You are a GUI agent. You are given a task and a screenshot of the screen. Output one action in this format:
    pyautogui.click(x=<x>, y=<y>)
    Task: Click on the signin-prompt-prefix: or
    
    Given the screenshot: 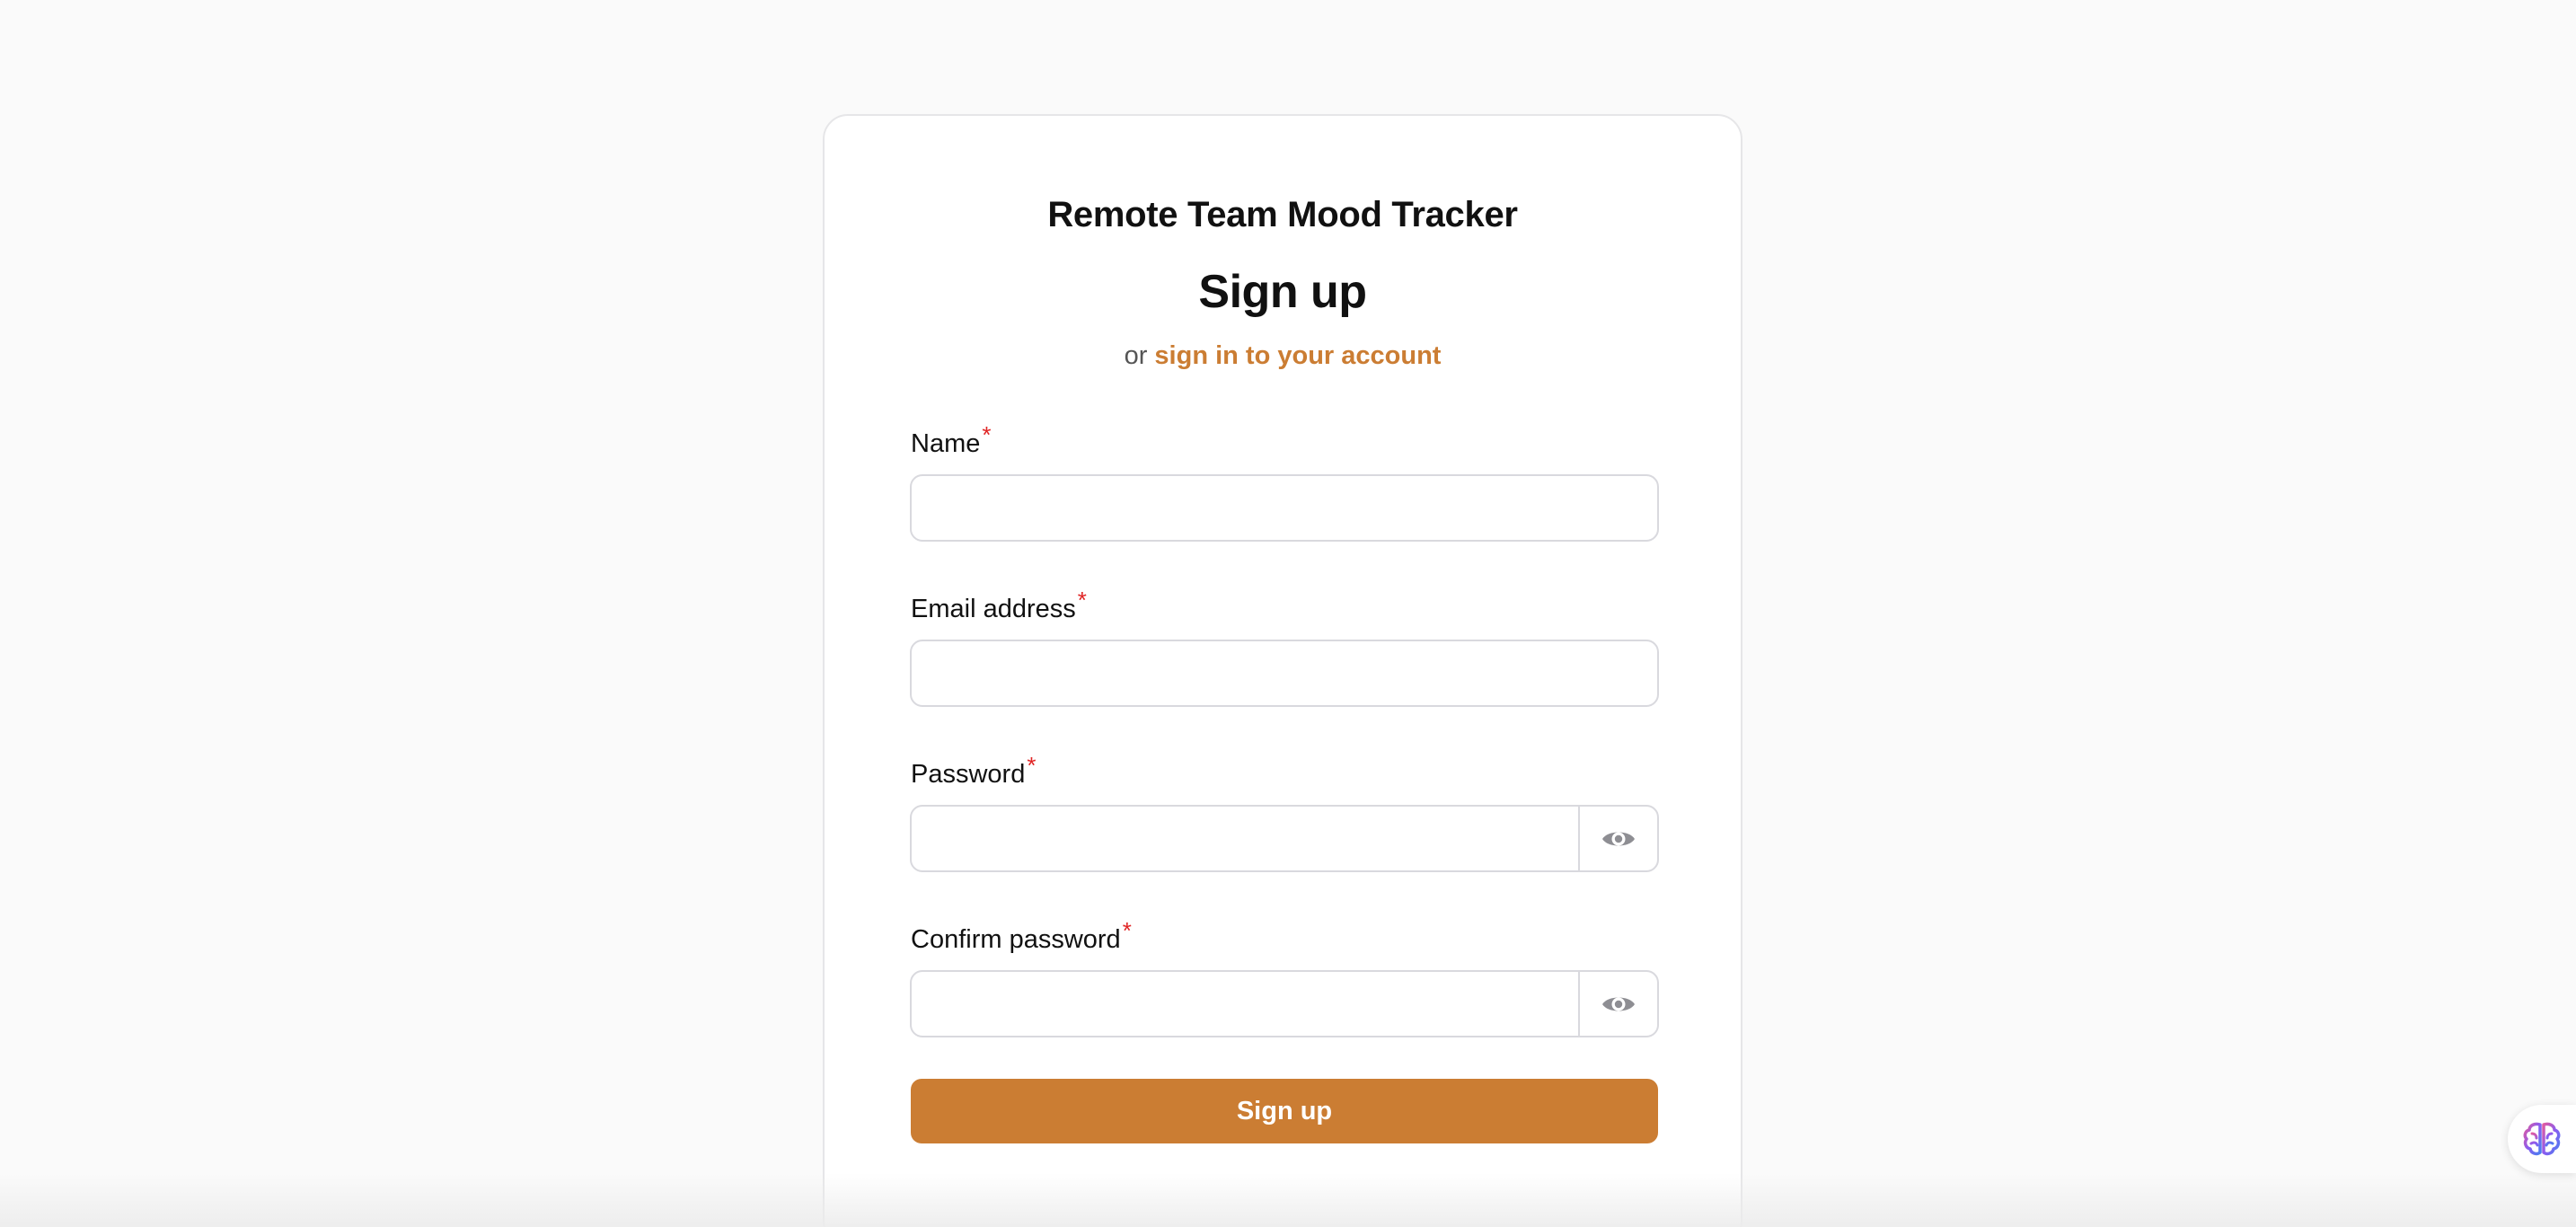 What is the action you would take?
    pyautogui.click(x=1136, y=355)
    